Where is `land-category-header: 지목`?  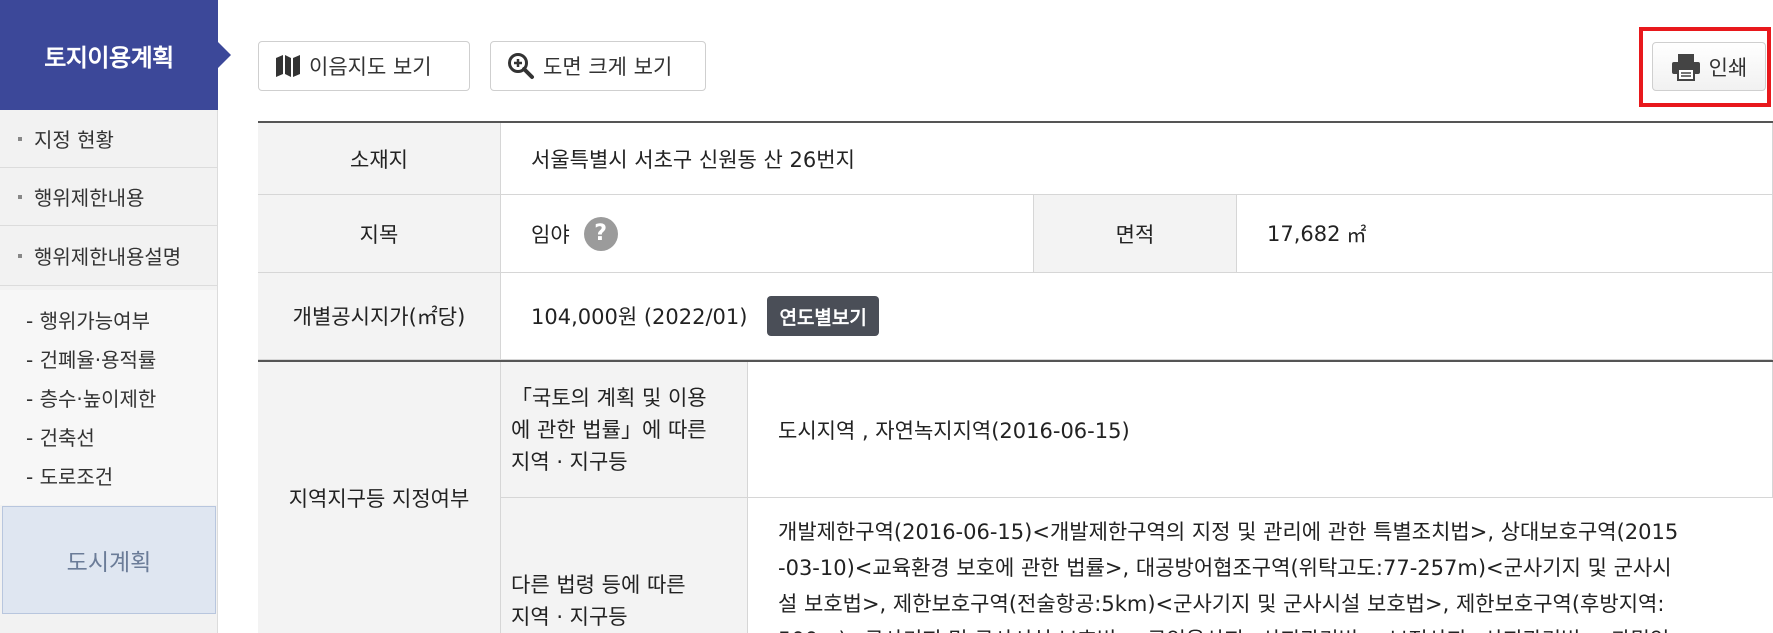
land-category-header: 지목 is located at coordinates (379, 234).